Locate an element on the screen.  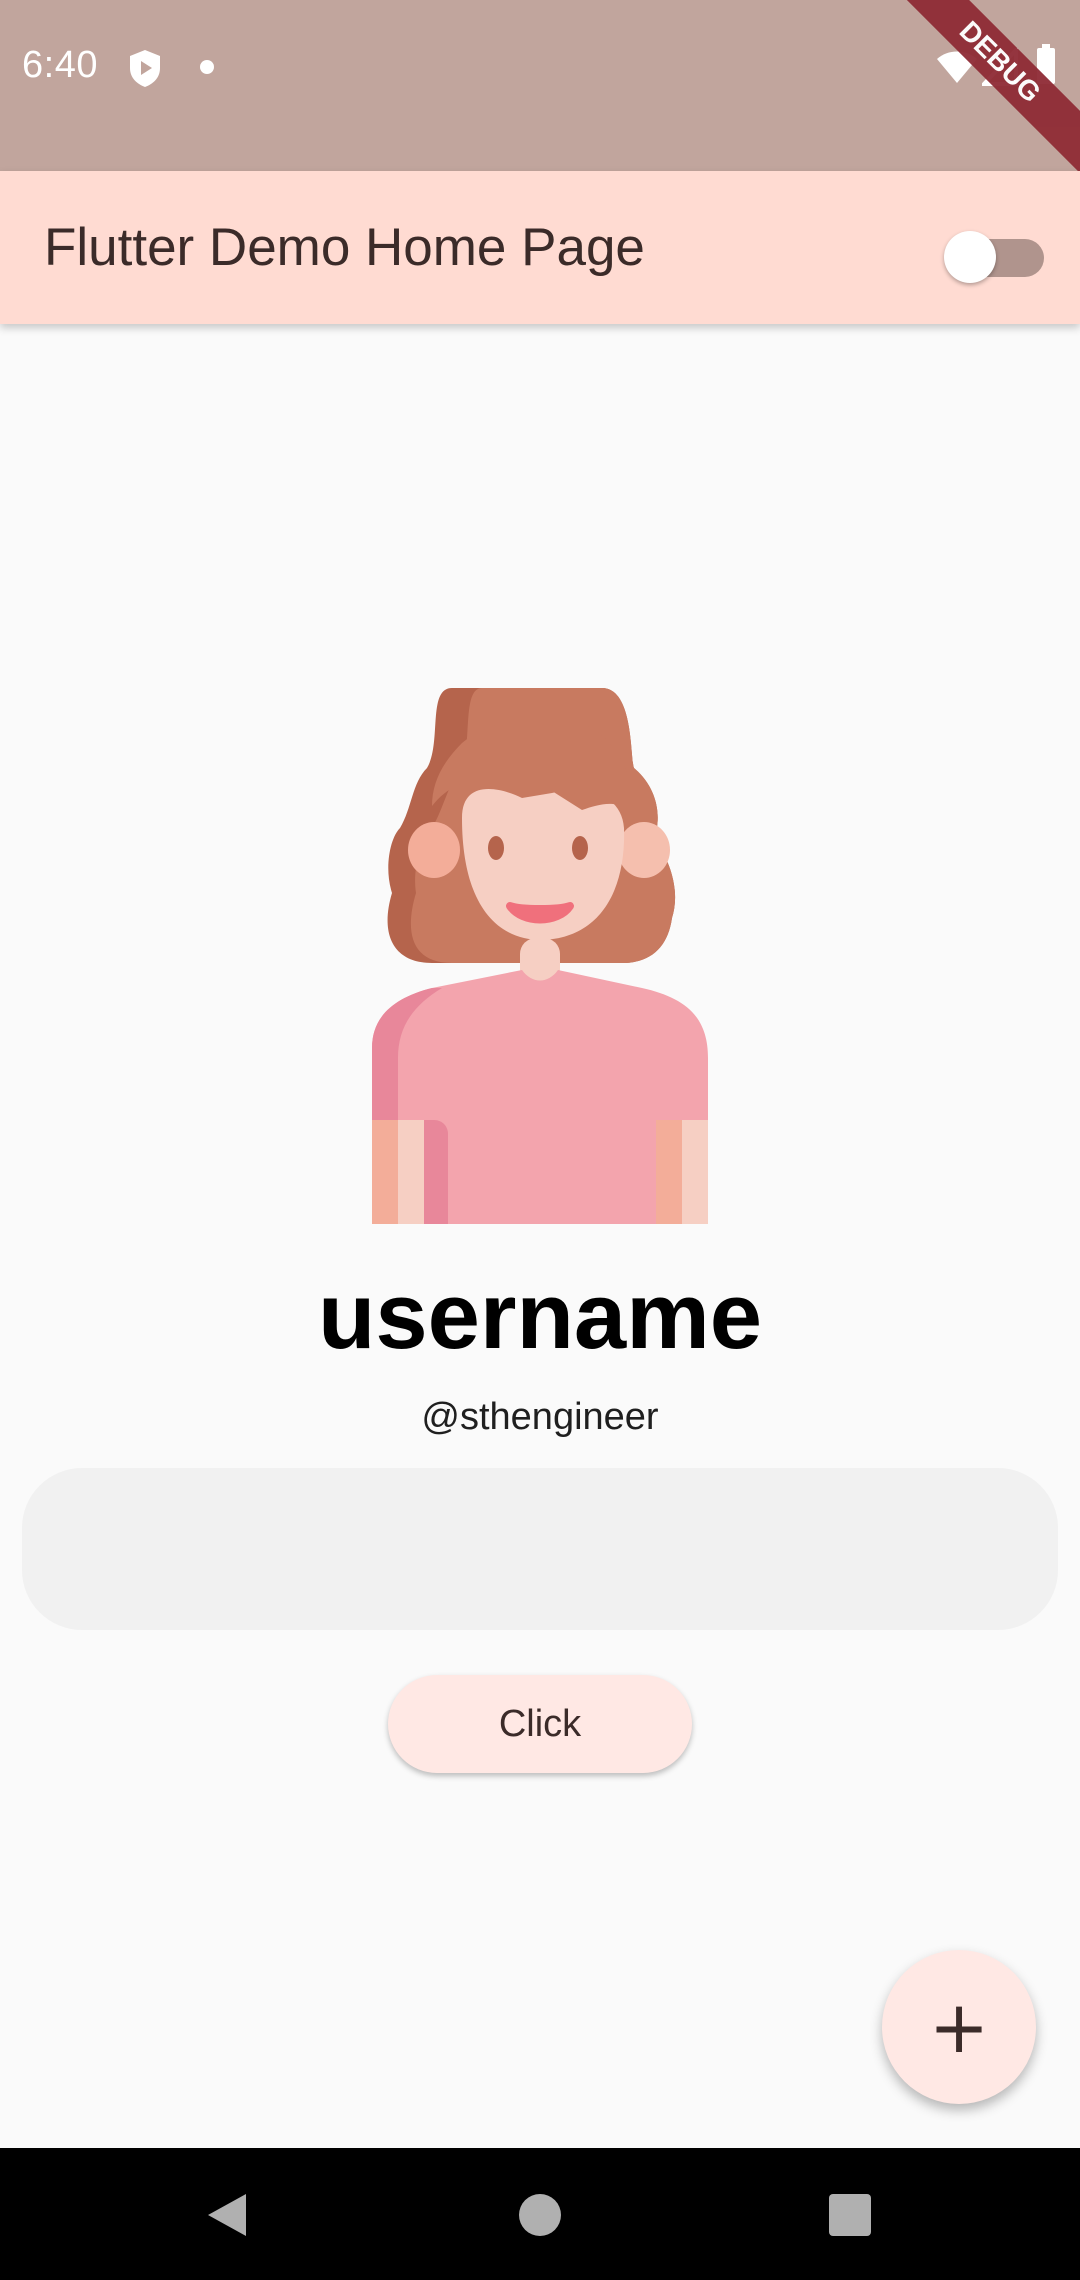
system-nav-bar is located at coordinates (540, 2214).